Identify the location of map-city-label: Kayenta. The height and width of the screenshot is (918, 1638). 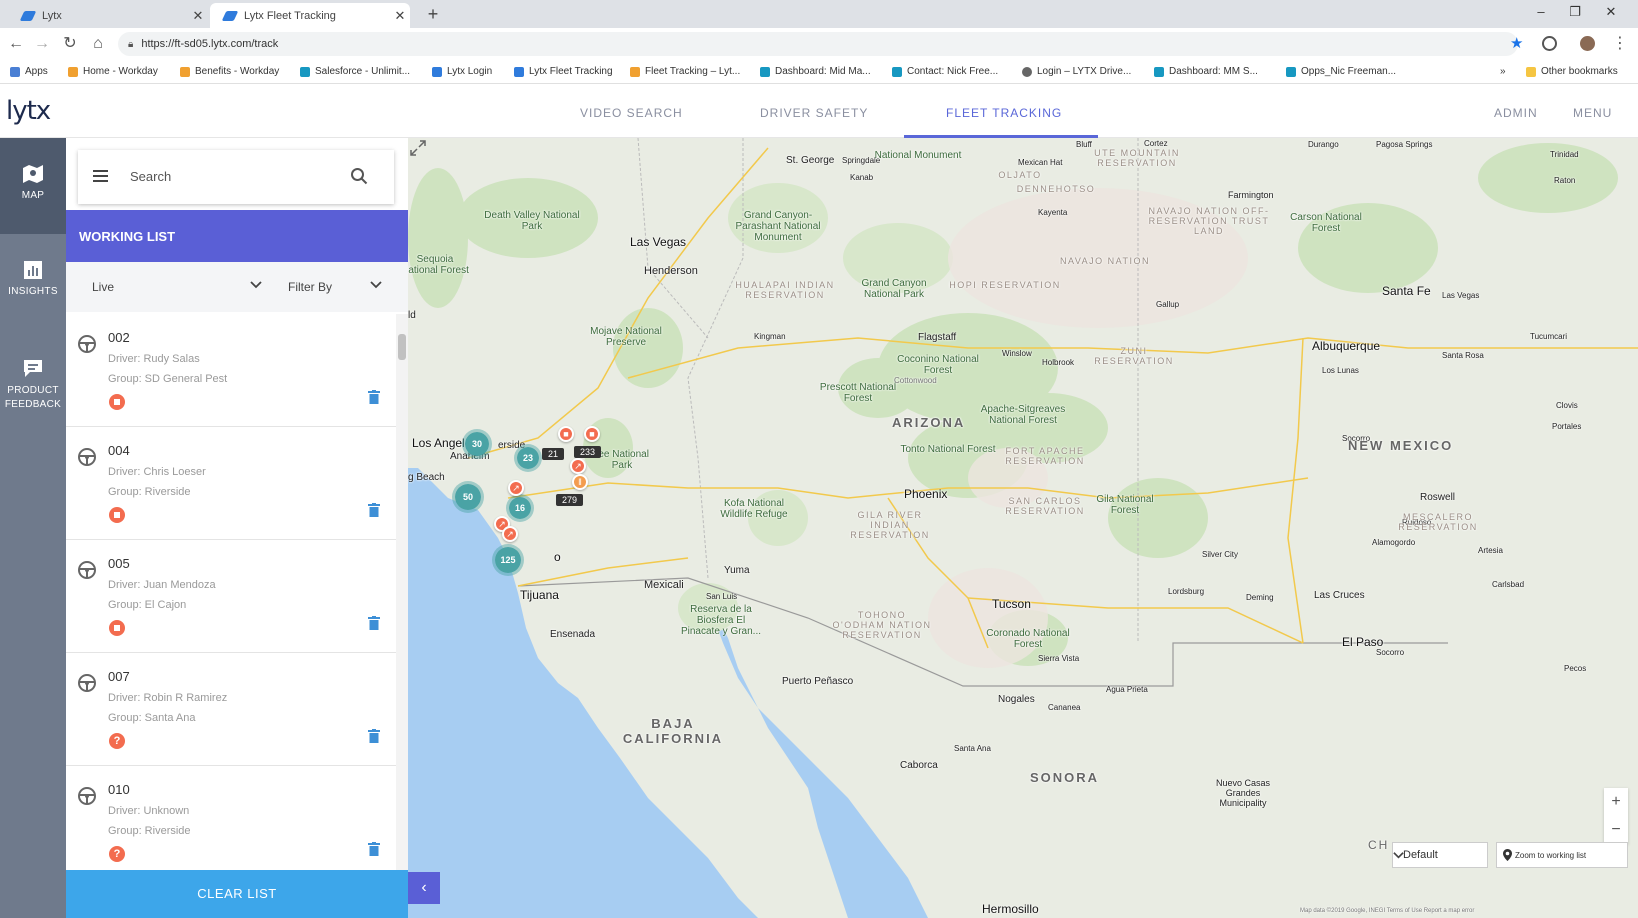
(1053, 212).